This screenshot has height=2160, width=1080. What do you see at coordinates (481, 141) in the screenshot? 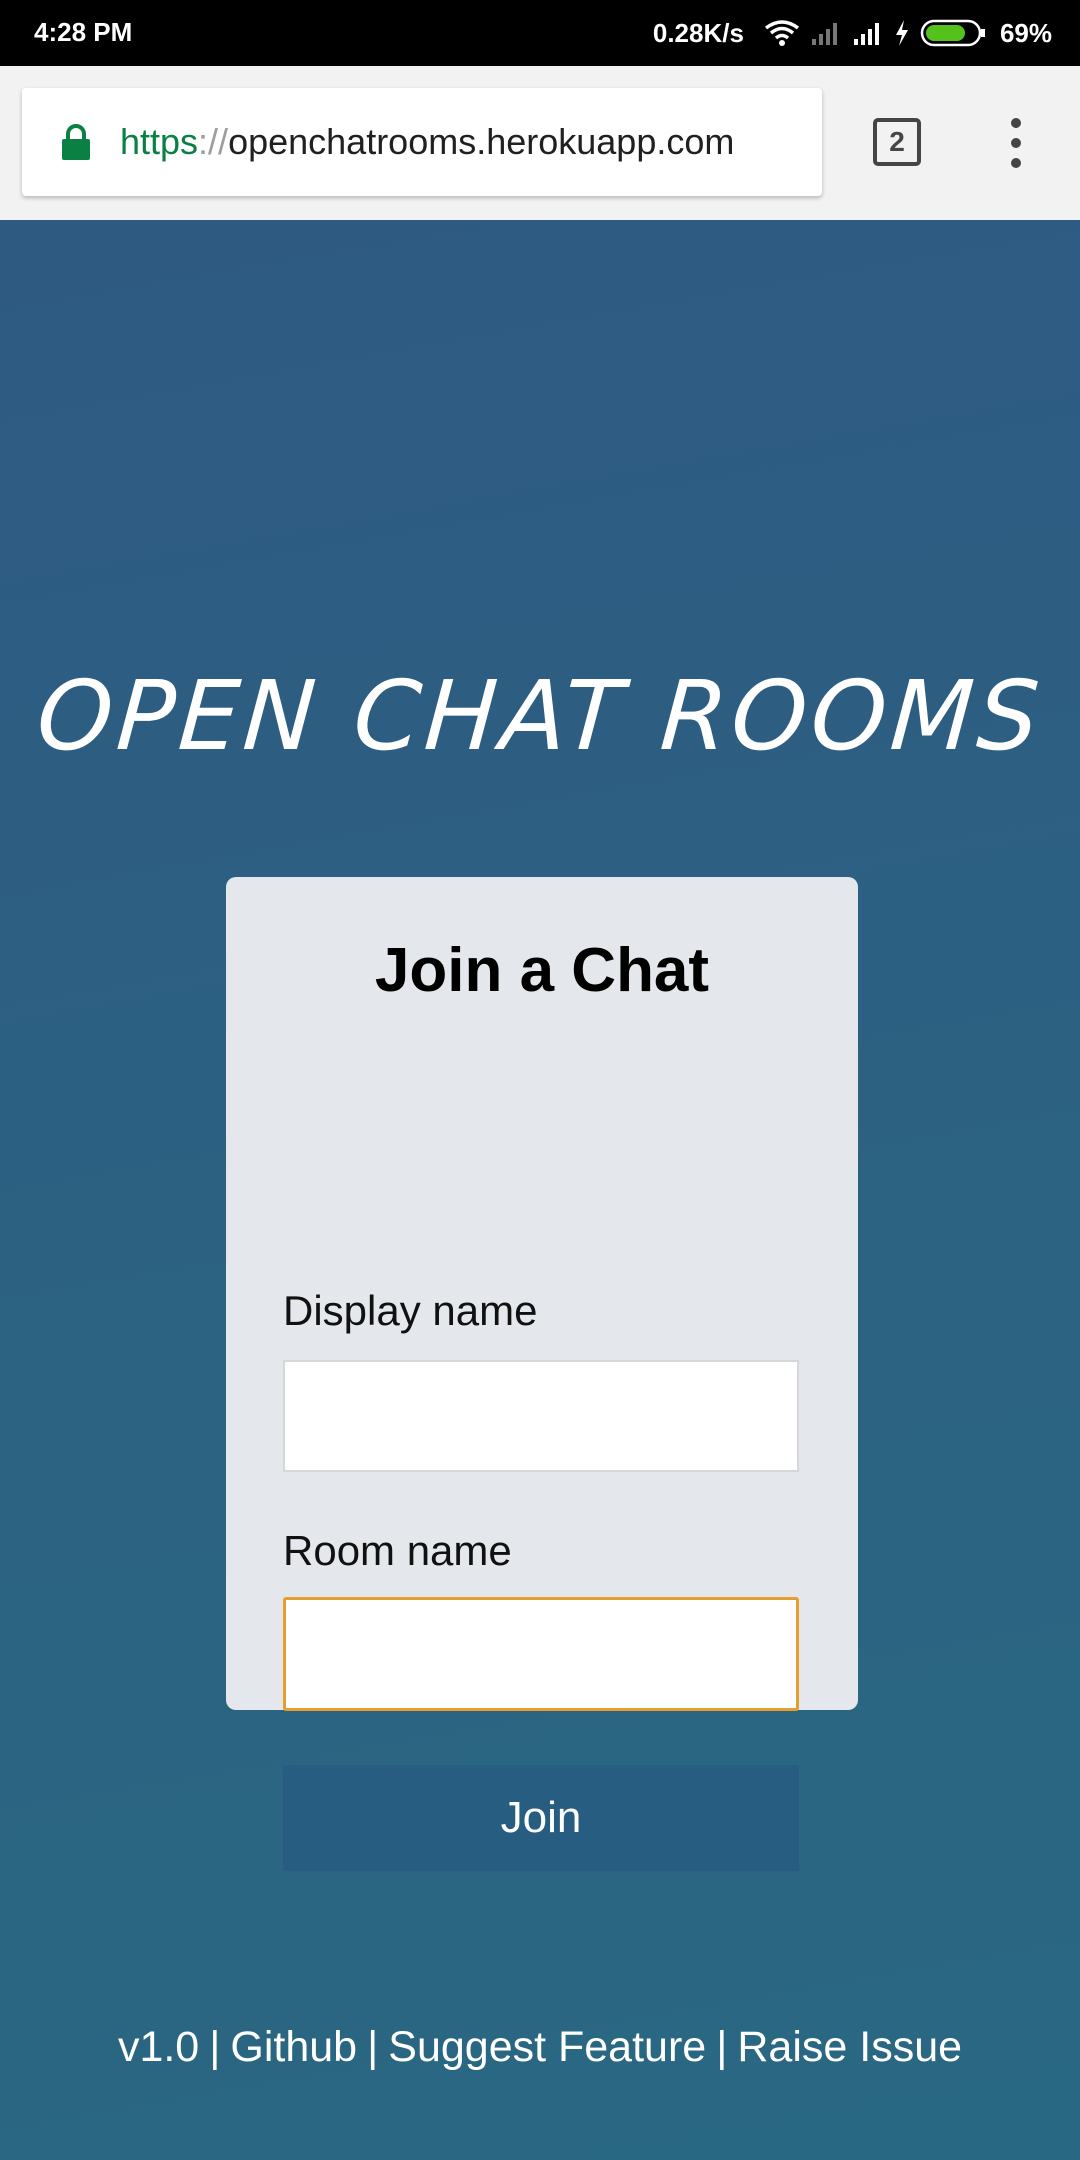
I see `url-host: openchatrooms.herokuapp.com` at bounding box center [481, 141].